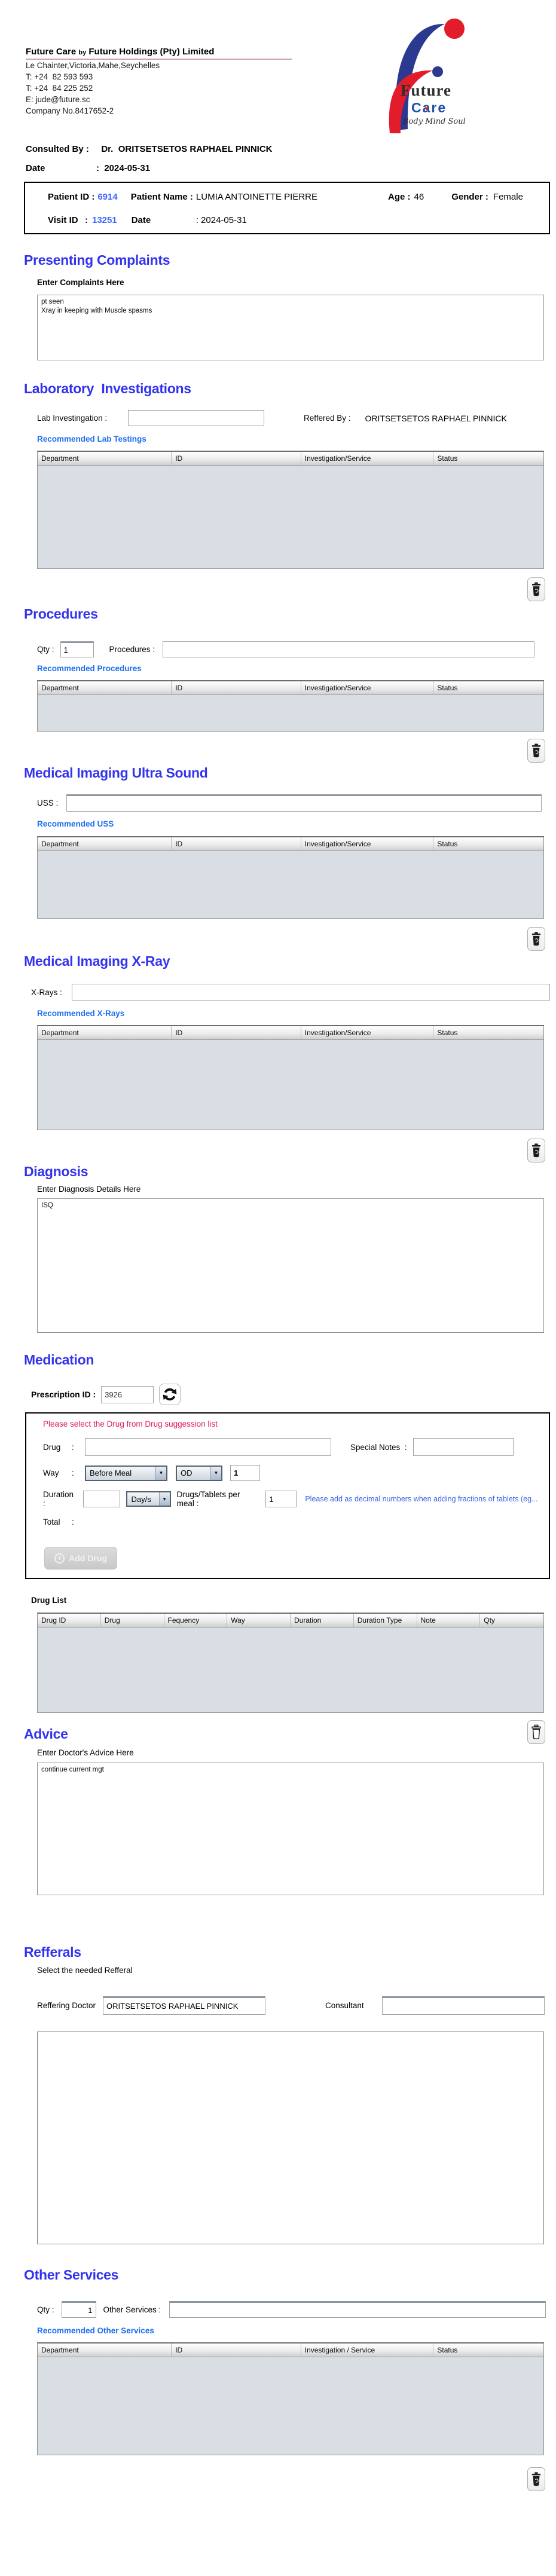 This screenshot has width=556, height=2576. Describe the element at coordinates (291, 2138) in the screenshot. I see `refferal-listbox` at that location.